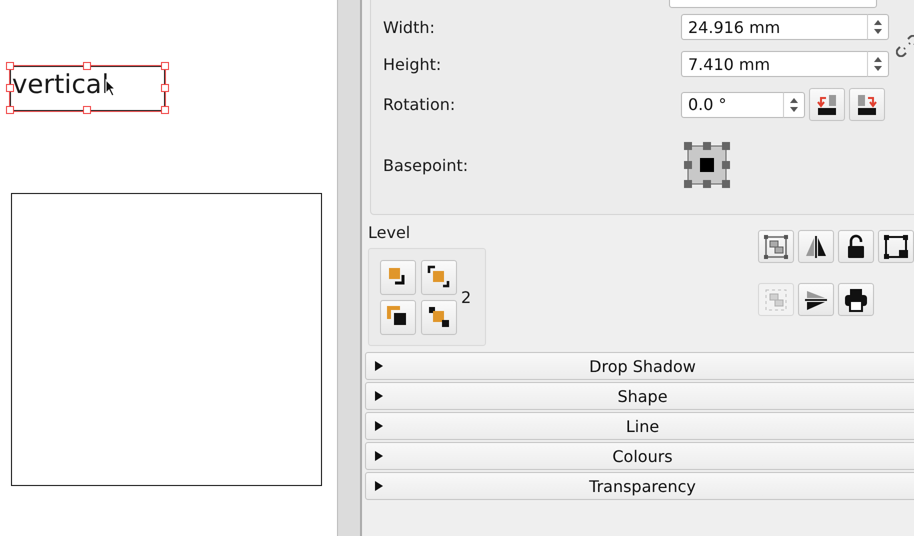  What do you see at coordinates (60, 85) in the screenshot?
I see `frame-text: vertical` at bounding box center [60, 85].